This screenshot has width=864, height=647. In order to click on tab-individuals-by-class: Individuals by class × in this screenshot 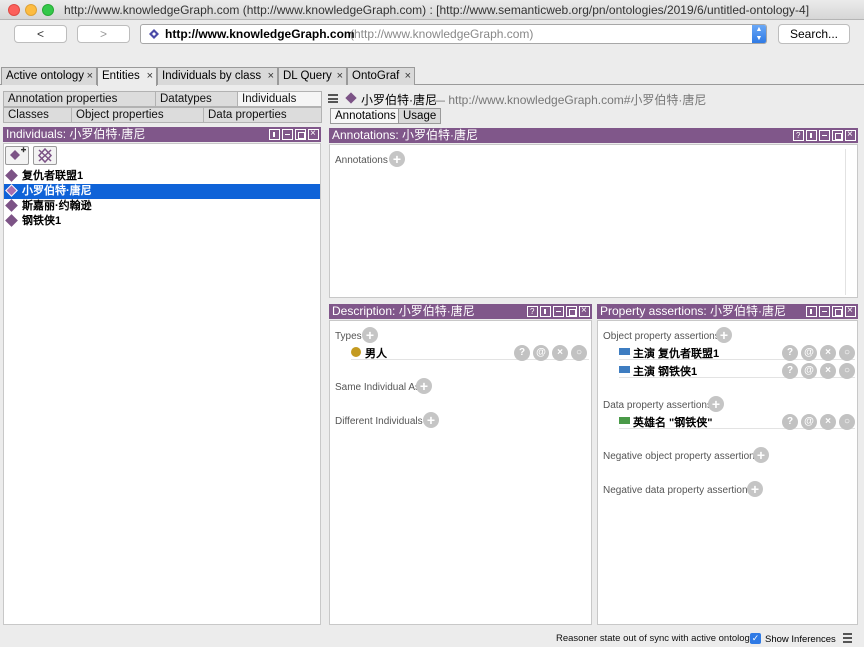, I will do `click(217, 76)`.